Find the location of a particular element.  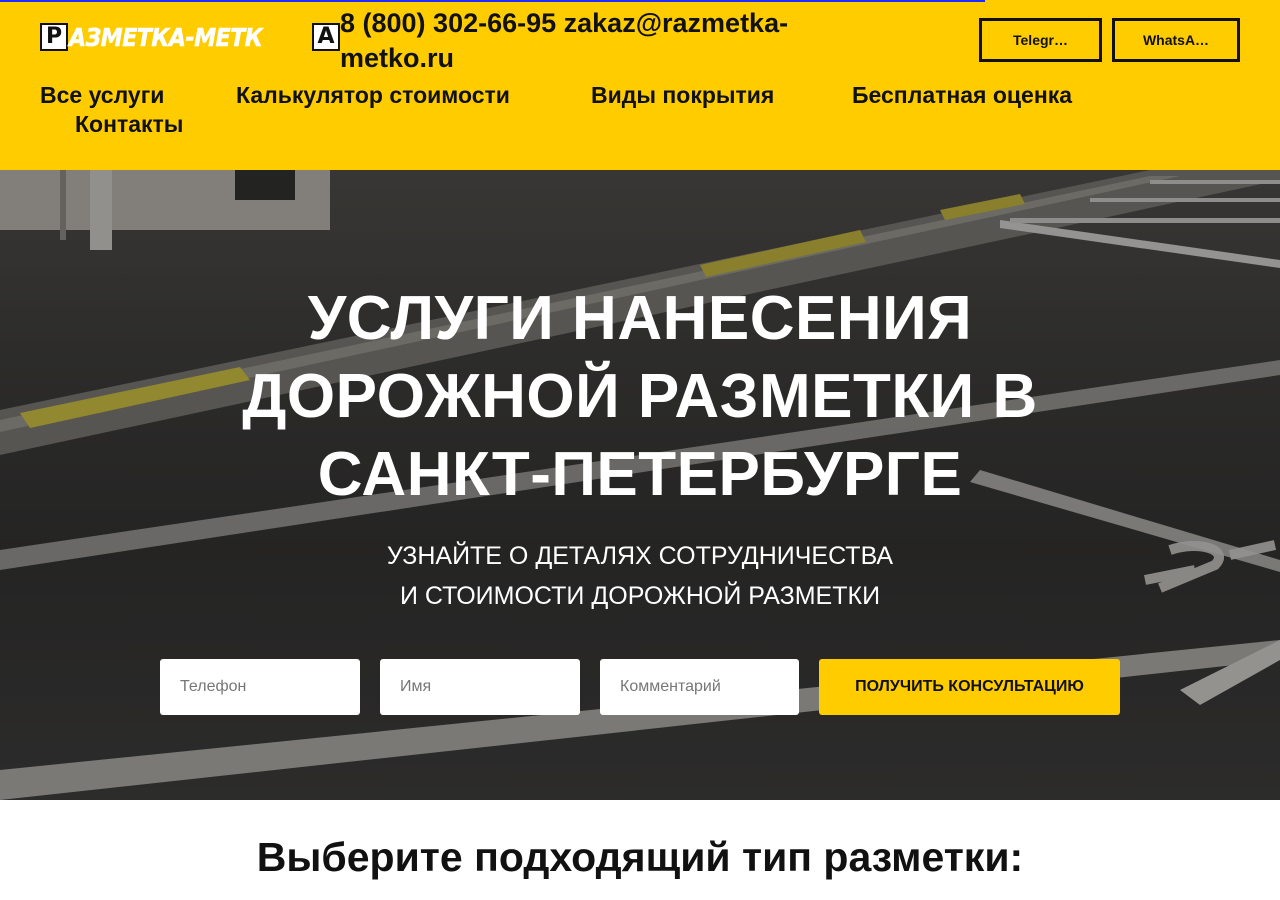

logo: P АЗМЕТКА-МЕТК A is located at coordinates (190, 37).